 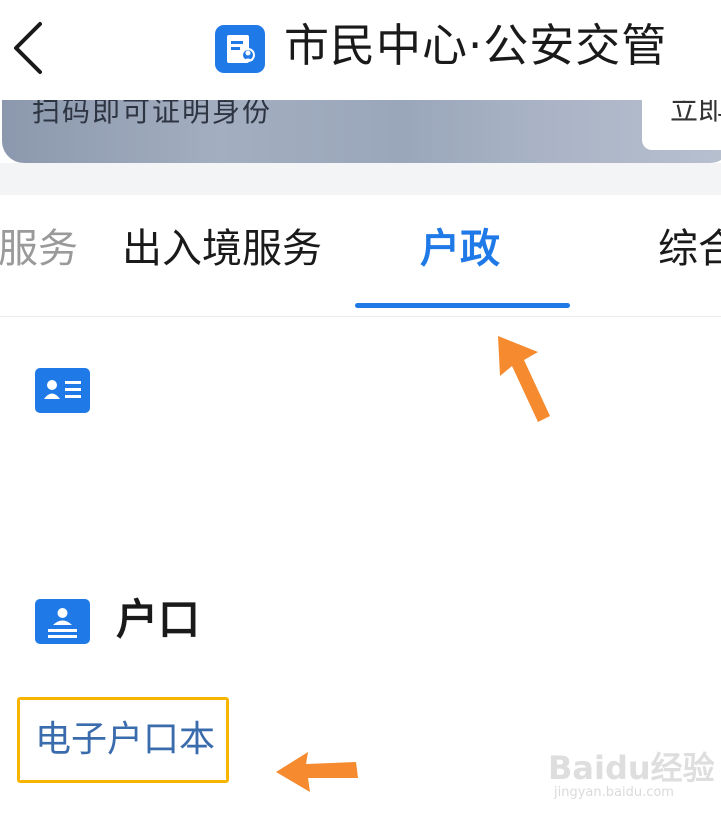 What do you see at coordinates (524, 379) in the screenshot?
I see `annotation-arrow-icon` at bounding box center [524, 379].